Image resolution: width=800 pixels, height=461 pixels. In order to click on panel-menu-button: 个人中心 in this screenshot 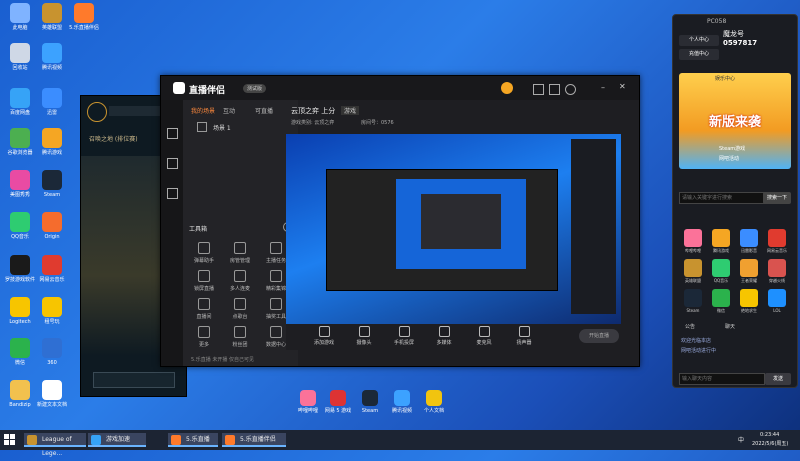, I will do `click(699, 40)`.